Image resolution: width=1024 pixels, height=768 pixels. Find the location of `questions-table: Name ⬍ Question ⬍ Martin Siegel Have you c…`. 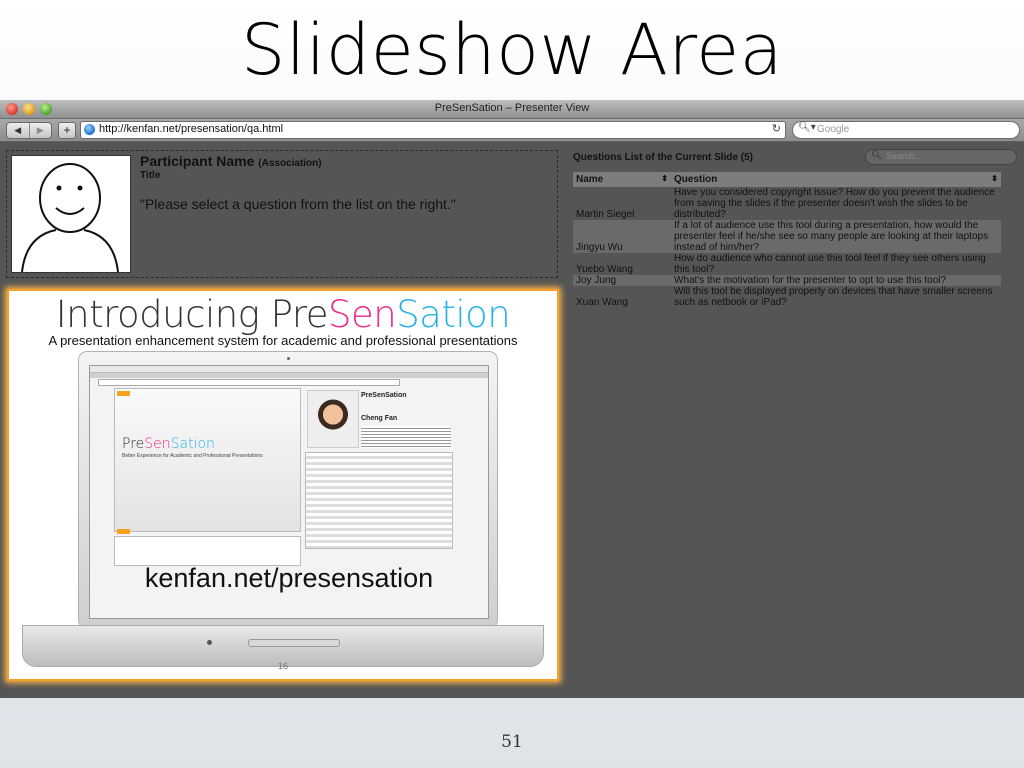

questions-table: Name ⬍ Question ⬍ Martin Siegel Have you c… is located at coordinates (787, 240).